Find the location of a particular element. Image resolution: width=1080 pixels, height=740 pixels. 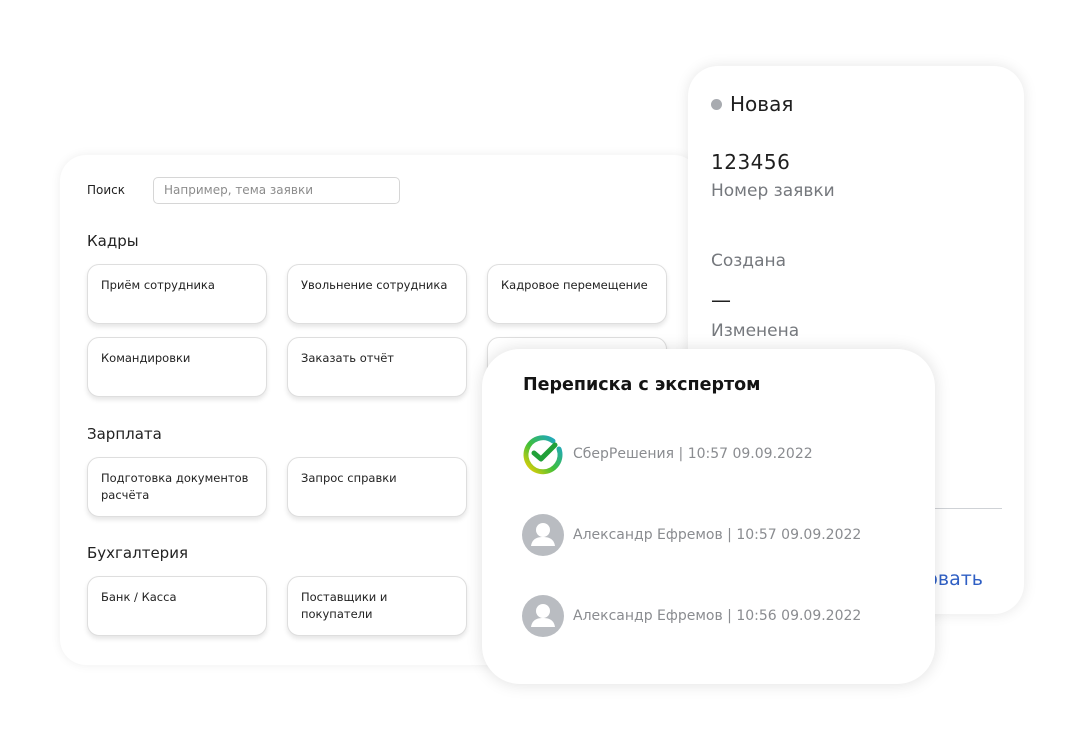

request-number-label: Номер заявки is located at coordinates (773, 191).